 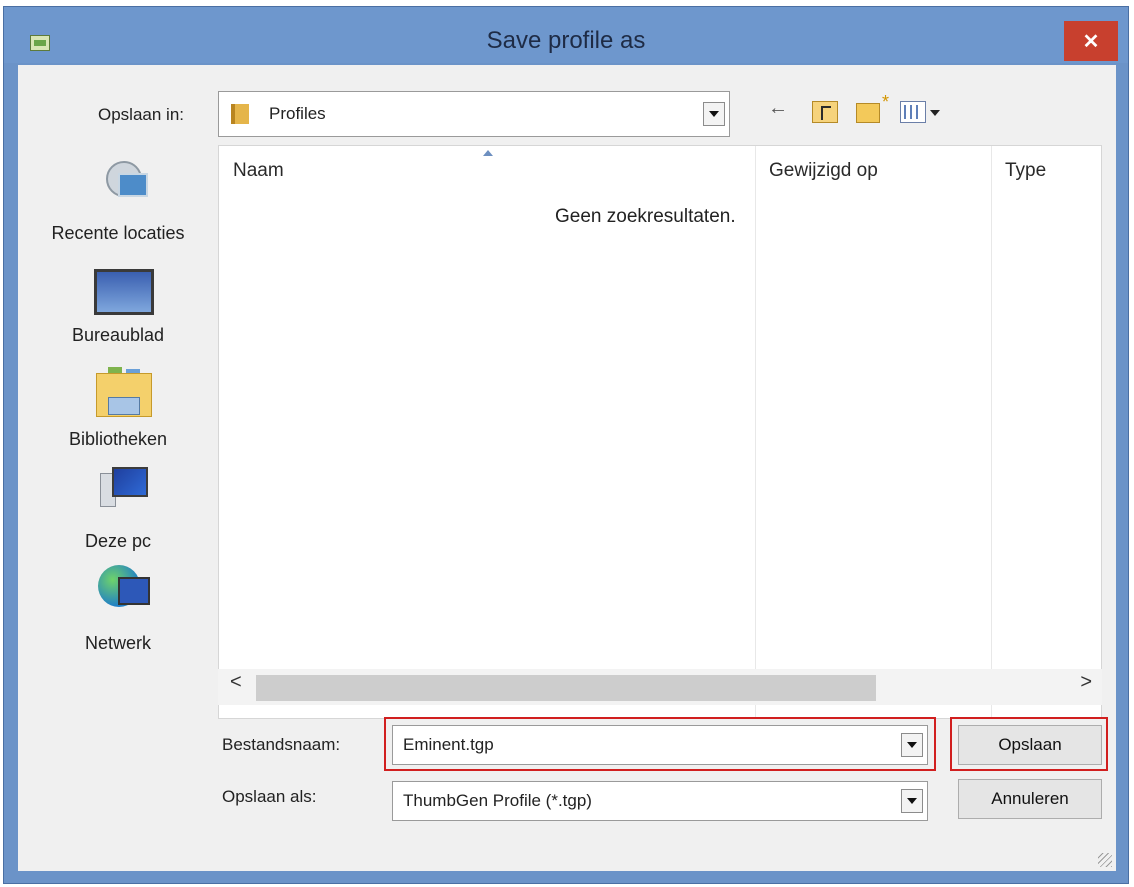 I want to click on savetype-dropdown-button, so click(x=912, y=801).